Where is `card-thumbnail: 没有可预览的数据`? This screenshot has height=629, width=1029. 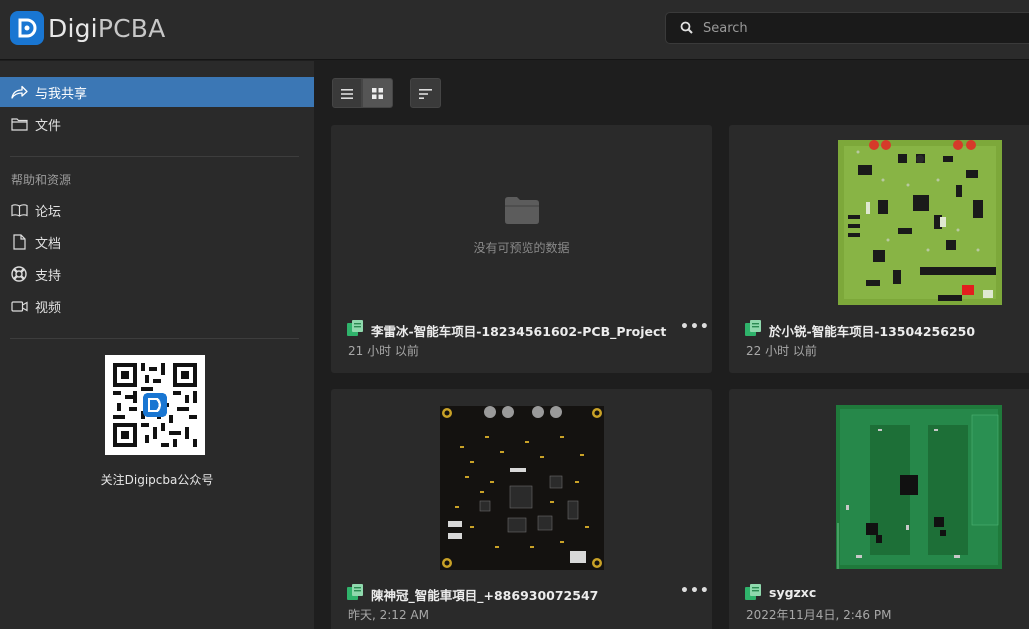 card-thumbnail: 没有可预览的数据 is located at coordinates (521, 217).